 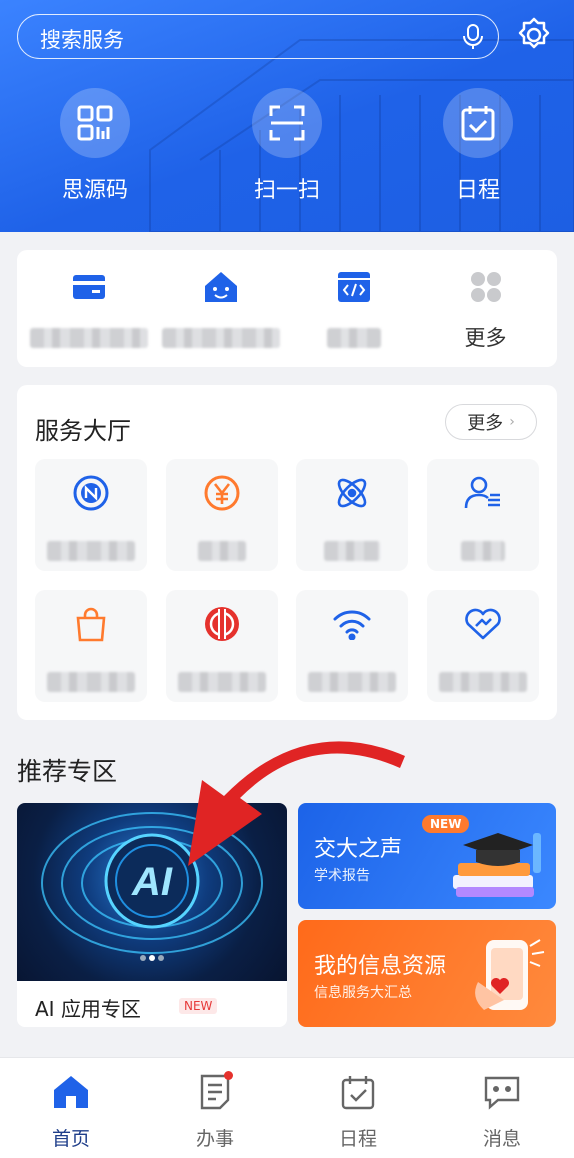 I want to click on ai-zone-label: AI 应用专区, so click(x=88, y=1009).